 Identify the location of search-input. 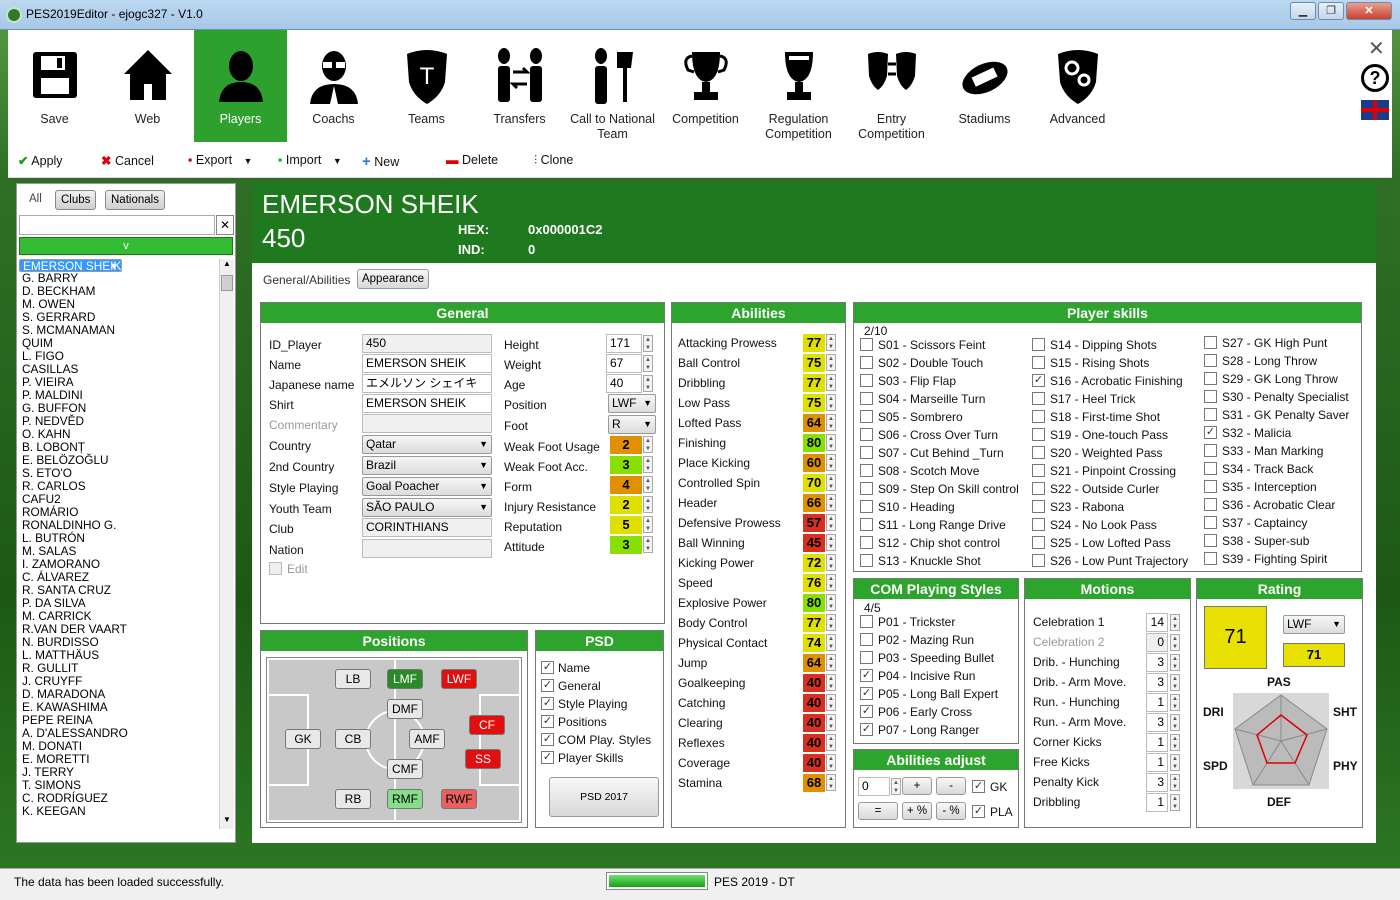
(117, 225).